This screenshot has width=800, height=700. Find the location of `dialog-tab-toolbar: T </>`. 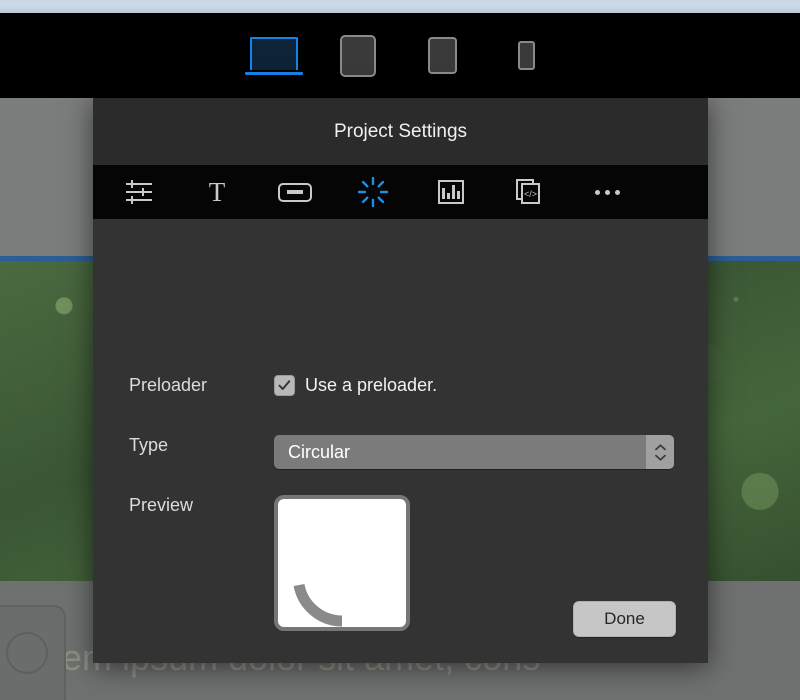

dialog-tab-toolbar: T </> is located at coordinates (400, 192).